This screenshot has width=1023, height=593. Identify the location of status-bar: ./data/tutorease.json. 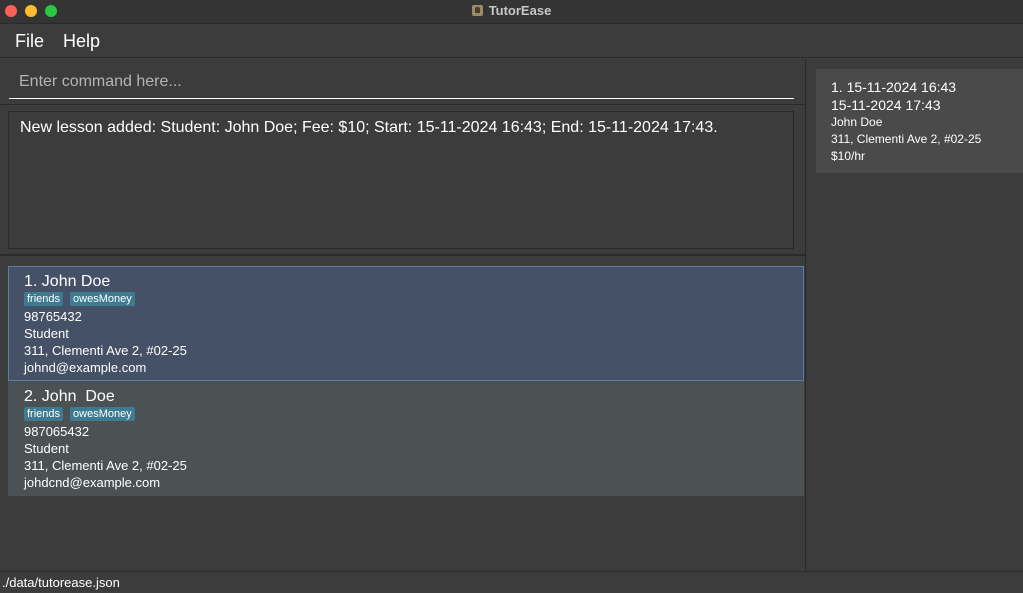
(511, 582).